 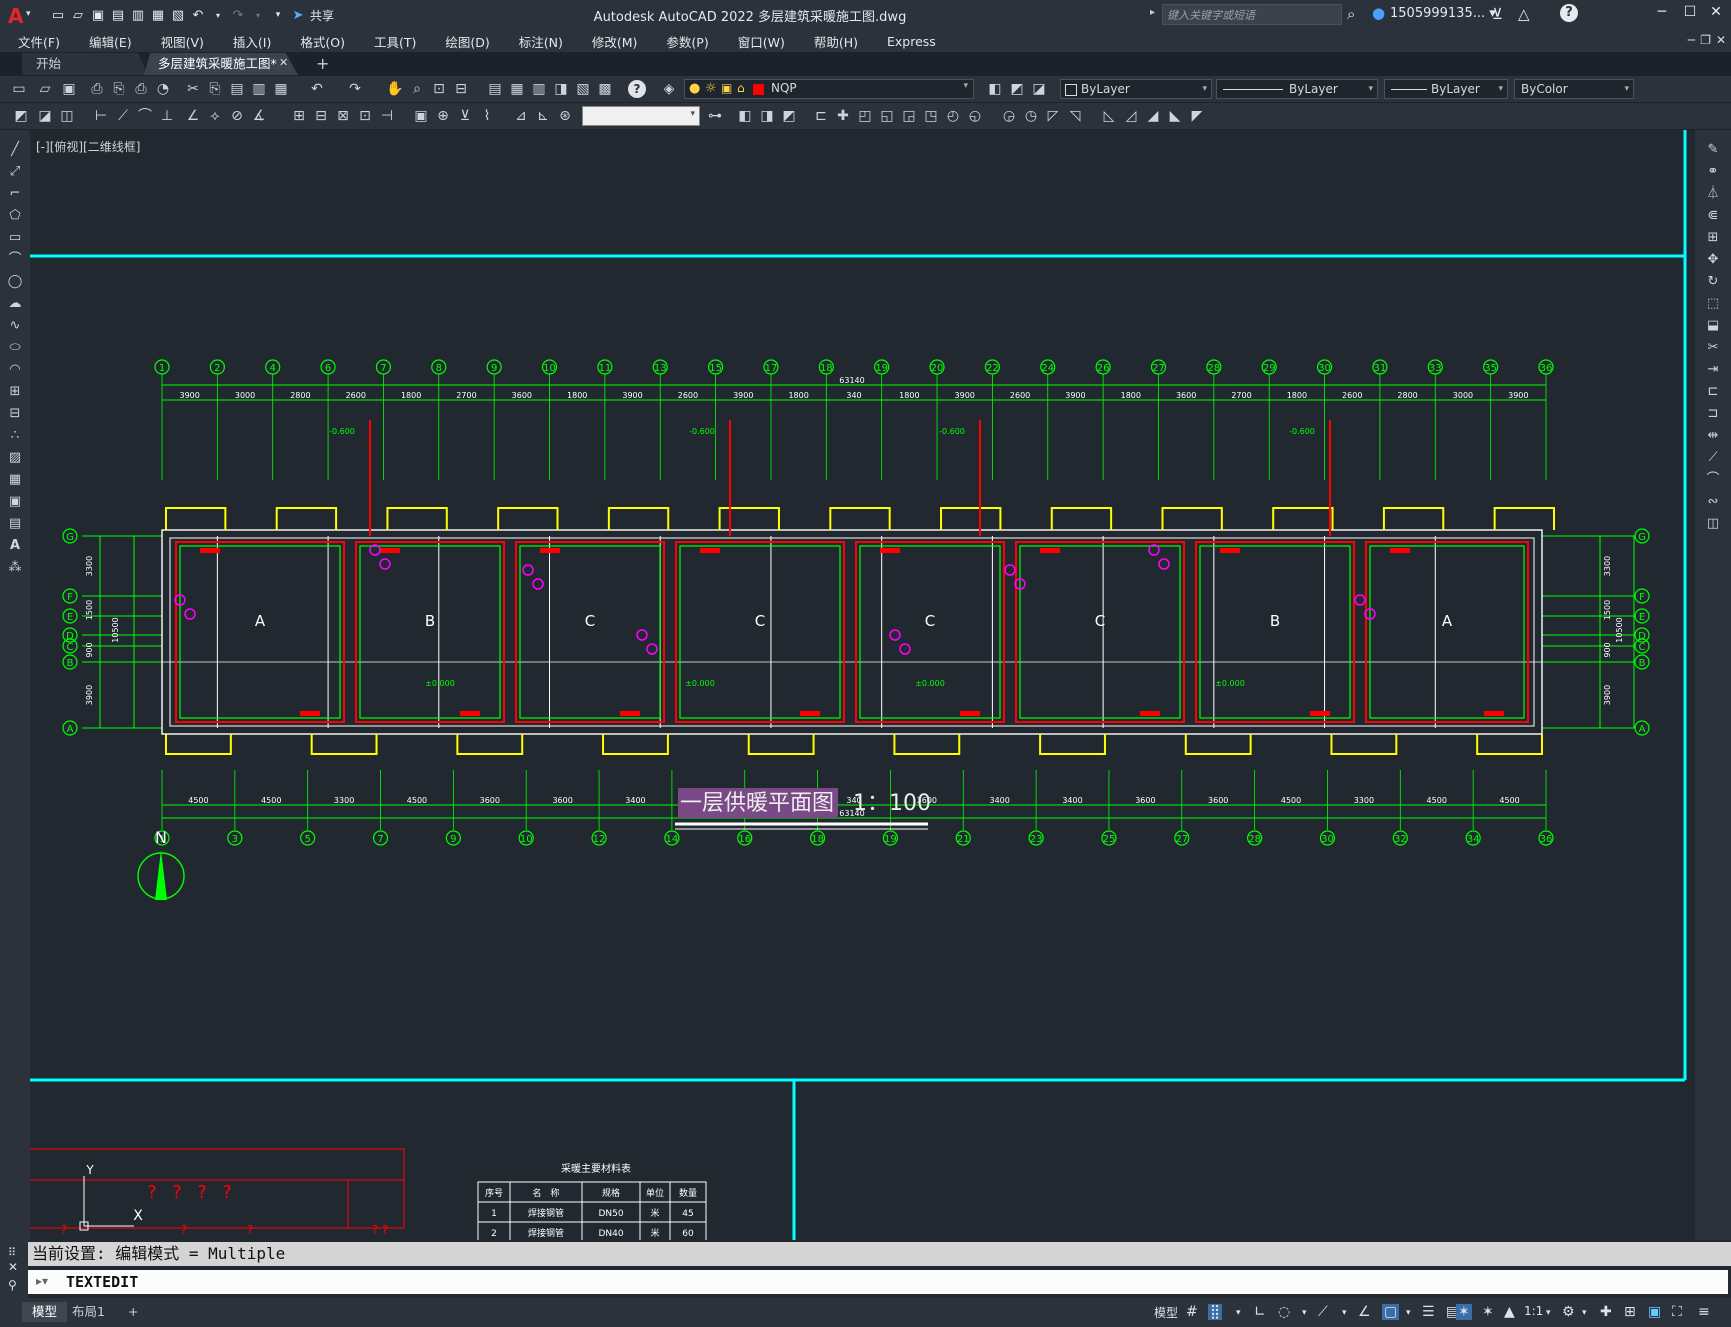 What do you see at coordinates (1297, 89) in the screenshot?
I see `linetype-dropdown: ByLayer ▾` at bounding box center [1297, 89].